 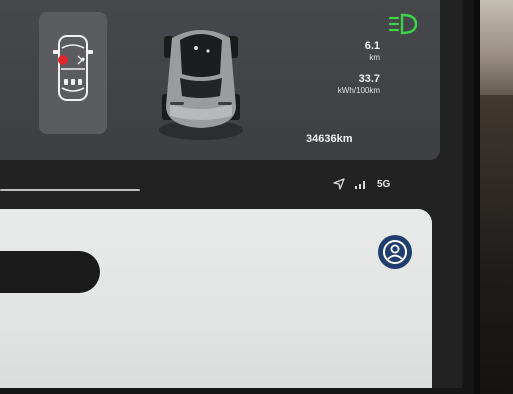 What do you see at coordinates (372, 46) in the screenshot?
I see `trip-distance-value: 6.1` at bounding box center [372, 46].